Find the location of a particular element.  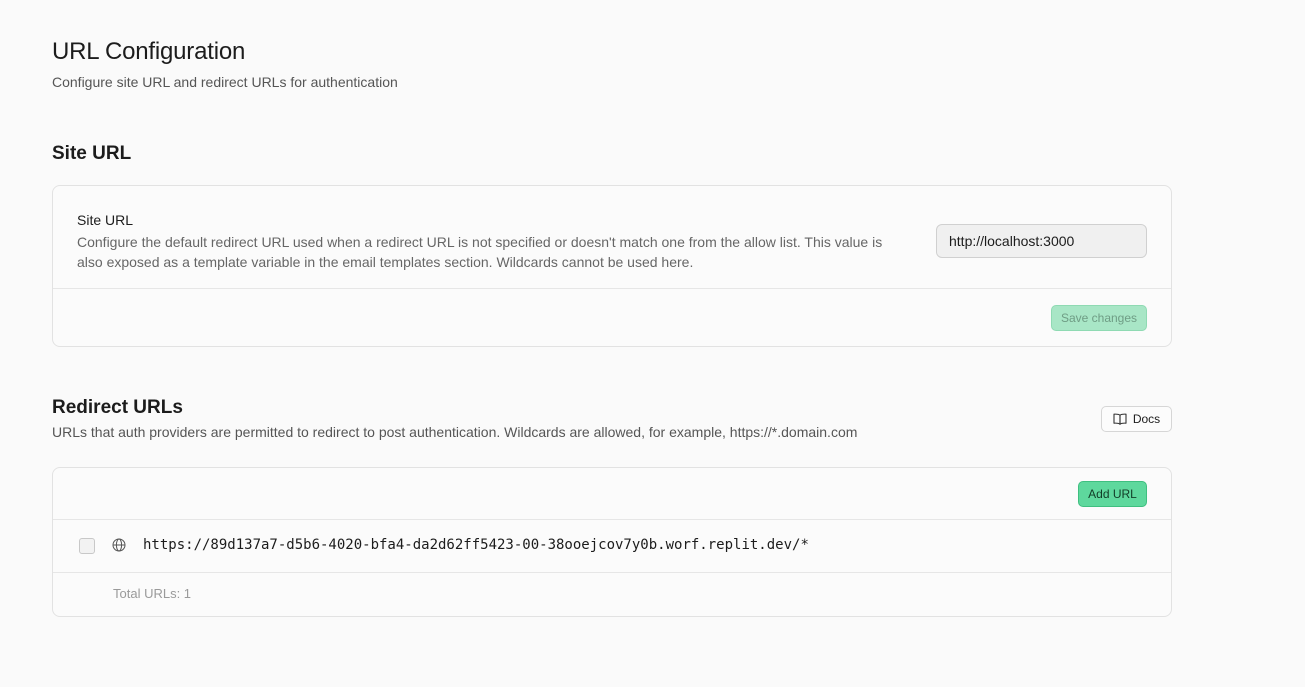

site-url-input is located at coordinates (1041, 241).